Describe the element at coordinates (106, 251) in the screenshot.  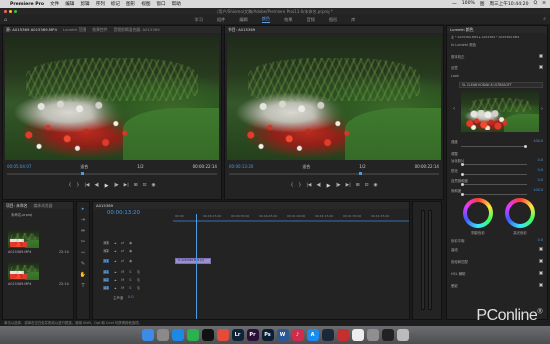
I see `track-label: V2` at that location.